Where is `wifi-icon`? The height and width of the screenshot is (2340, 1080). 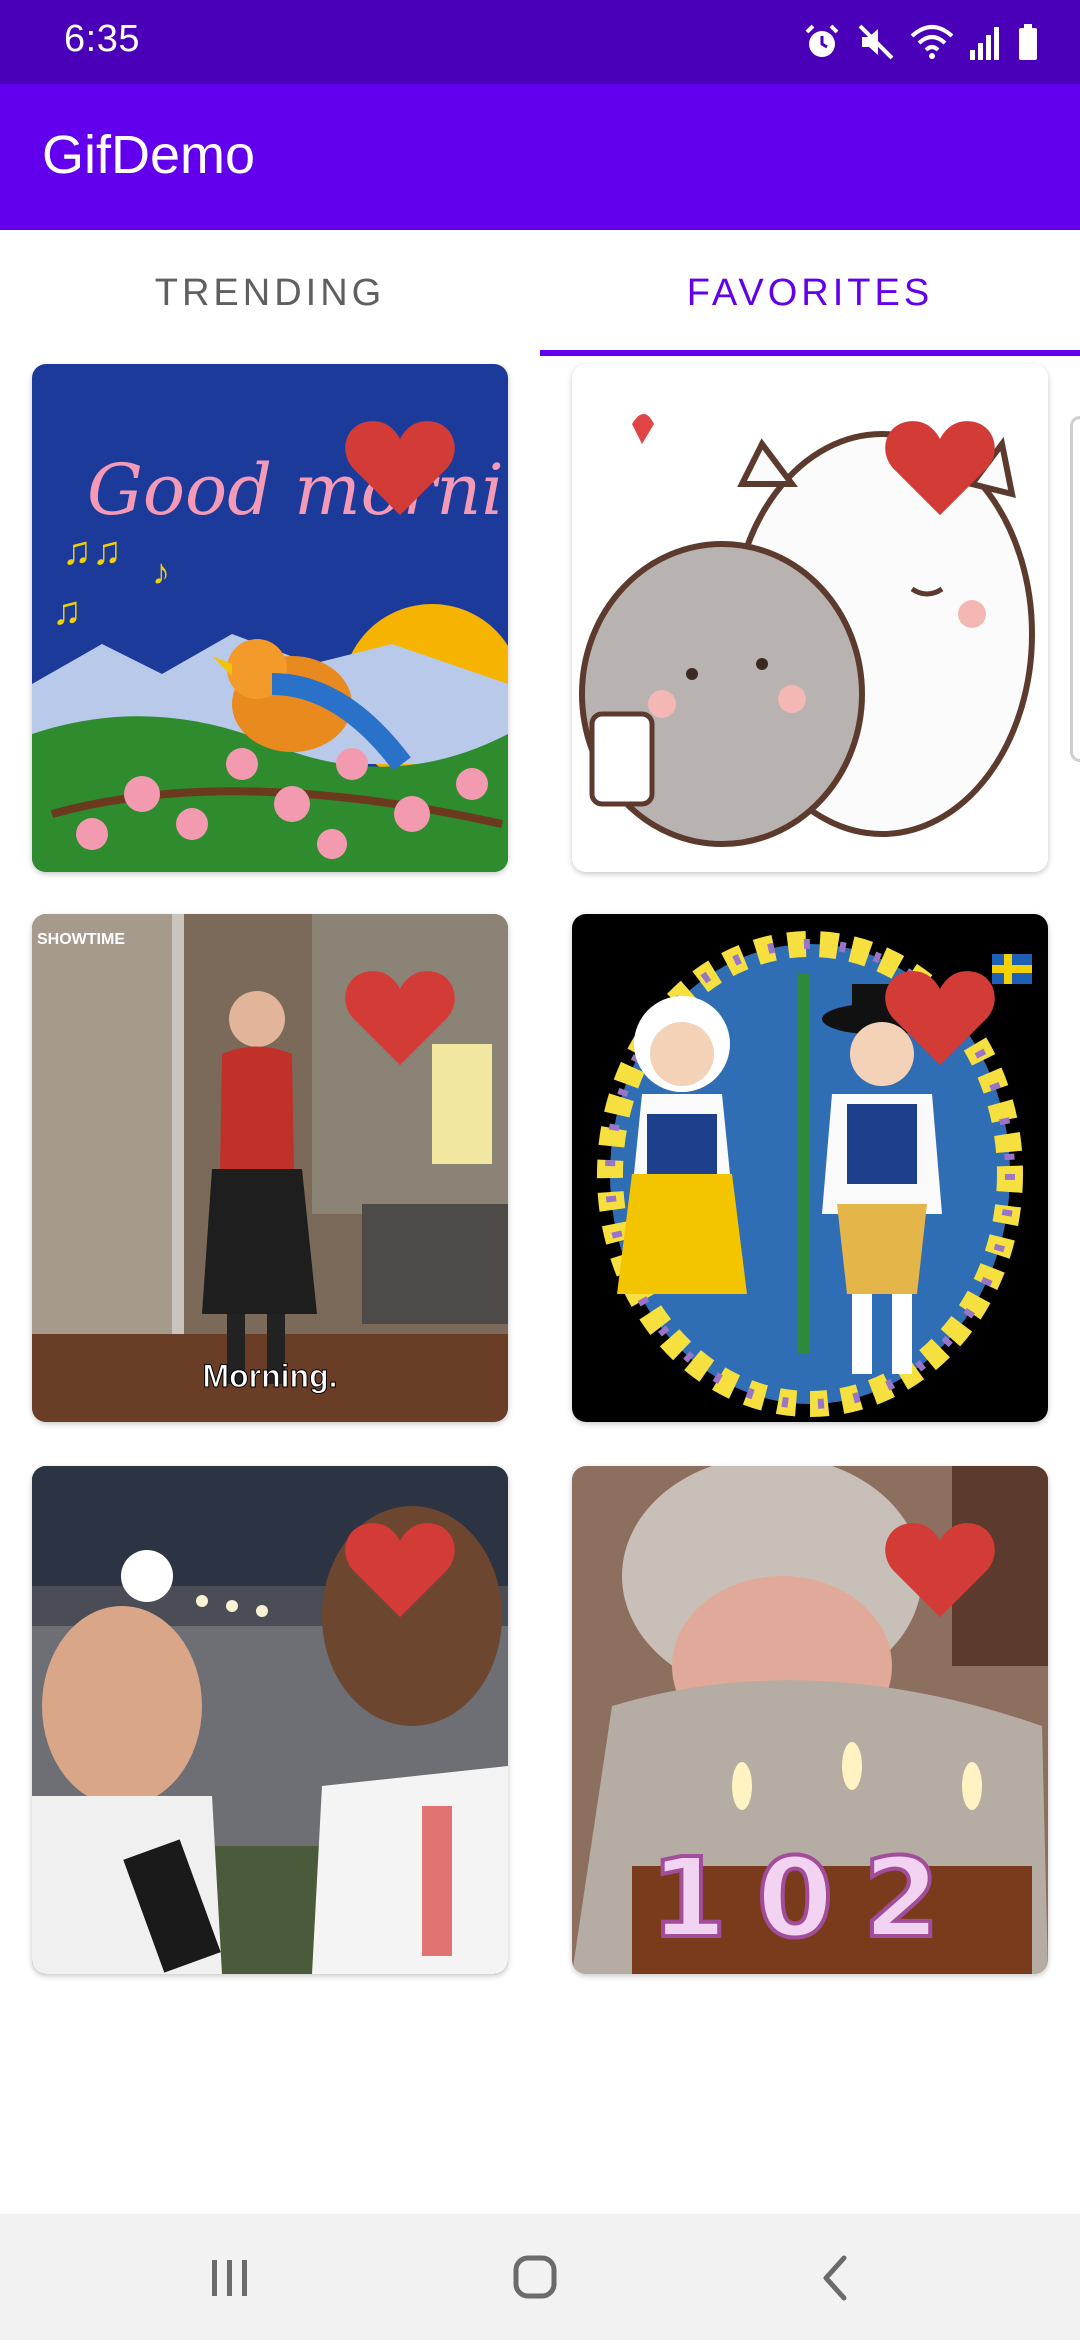
wifi-icon is located at coordinates (932, 42).